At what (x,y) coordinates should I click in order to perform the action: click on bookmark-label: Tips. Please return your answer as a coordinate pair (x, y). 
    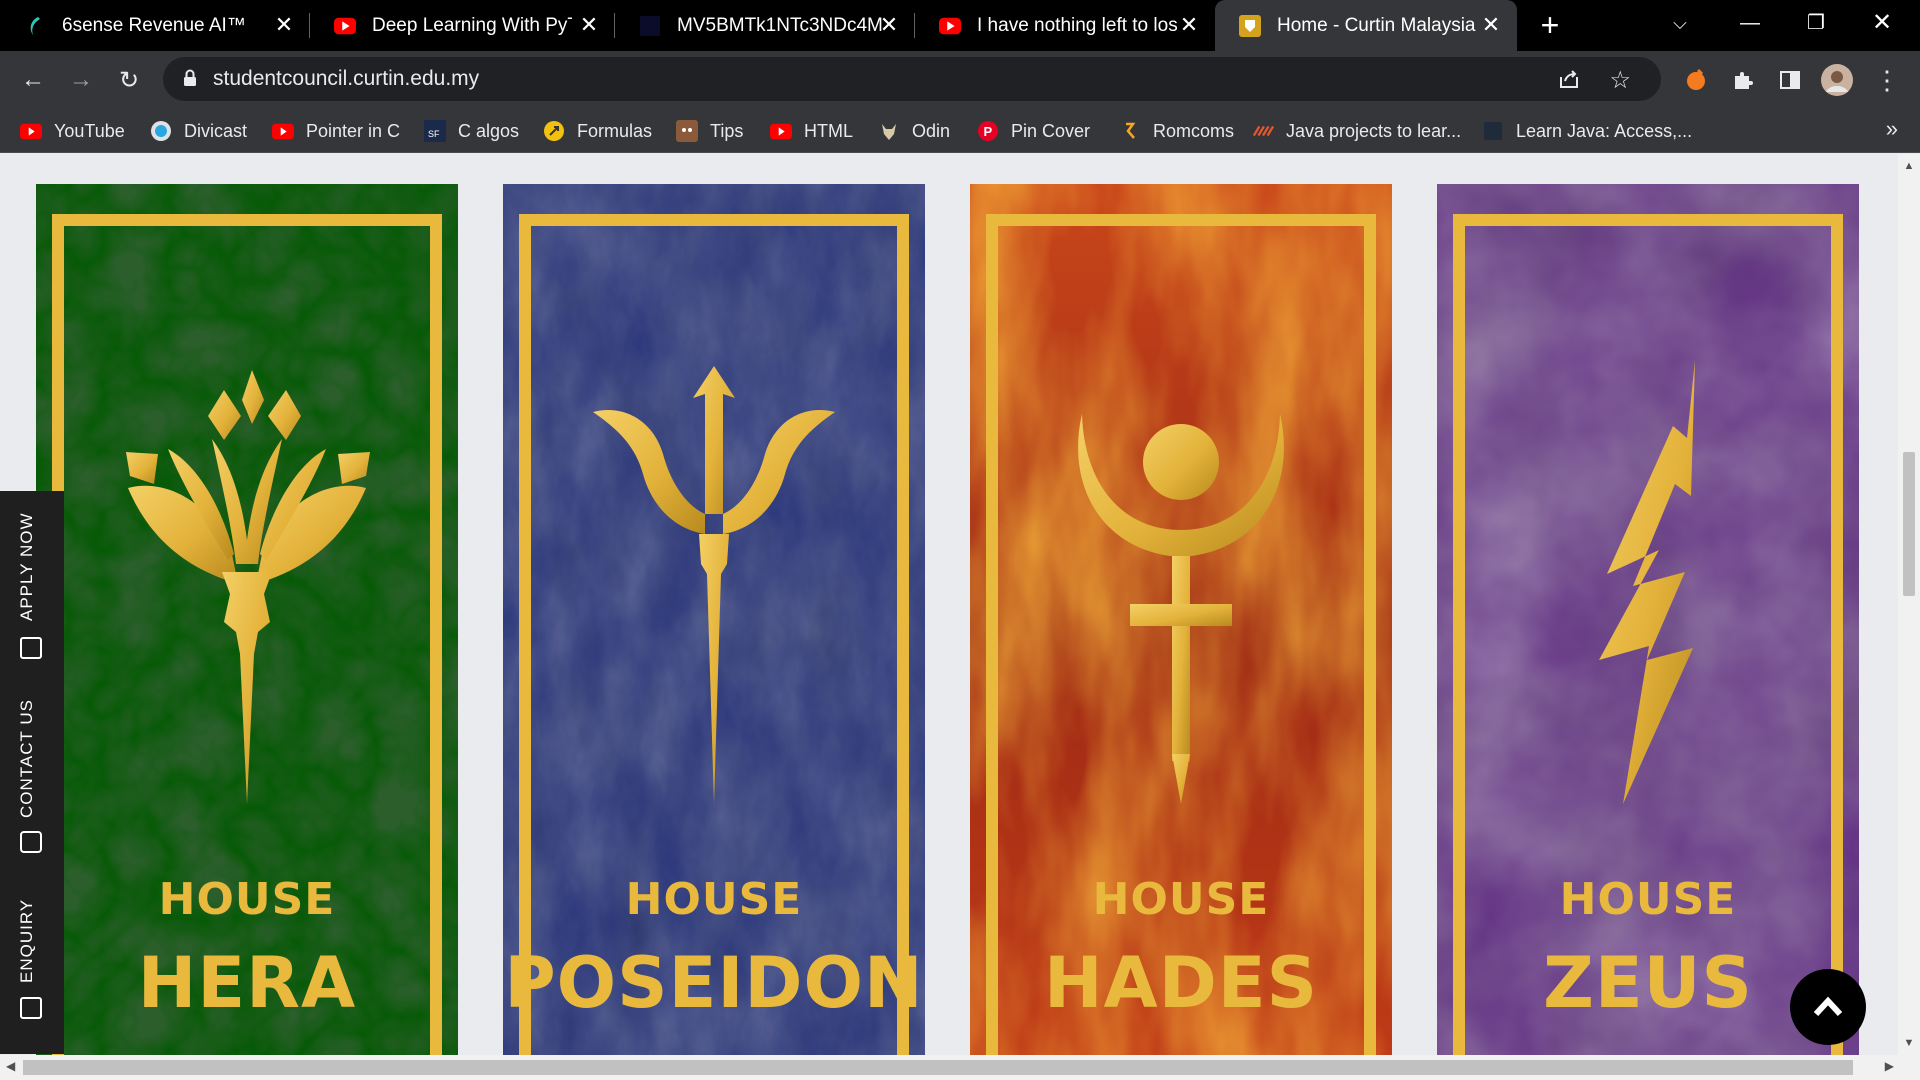
    Looking at the image, I should click on (727, 130).